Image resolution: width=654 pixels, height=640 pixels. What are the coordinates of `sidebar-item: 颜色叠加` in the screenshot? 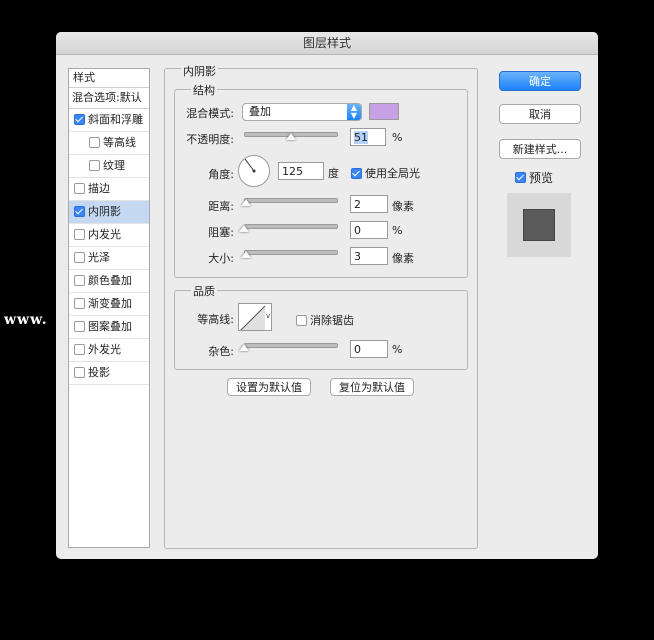 It's located at (109, 281).